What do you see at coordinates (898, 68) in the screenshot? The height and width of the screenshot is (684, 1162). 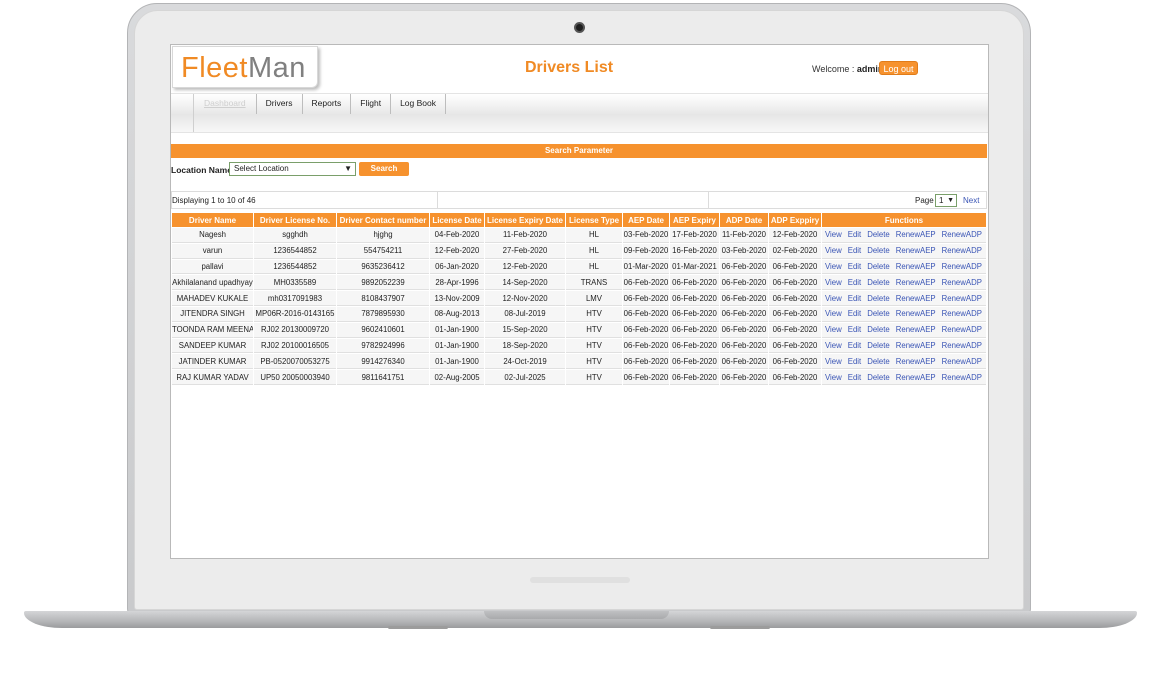 I see `logout-button: Log out` at bounding box center [898, 68].